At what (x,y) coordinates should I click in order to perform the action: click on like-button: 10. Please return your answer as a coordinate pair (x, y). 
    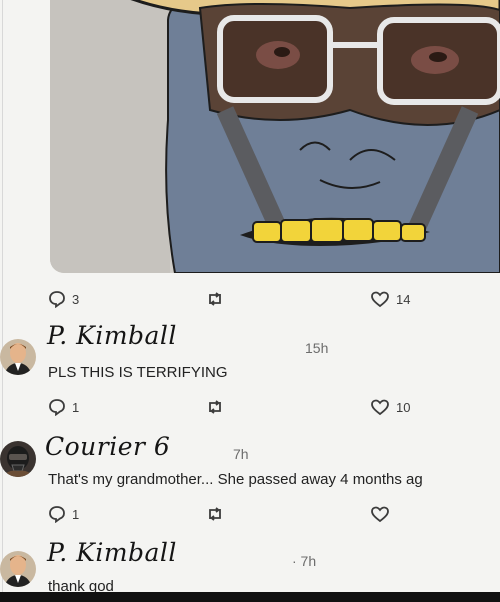
    Looking at the image, I should click on (390, 407).